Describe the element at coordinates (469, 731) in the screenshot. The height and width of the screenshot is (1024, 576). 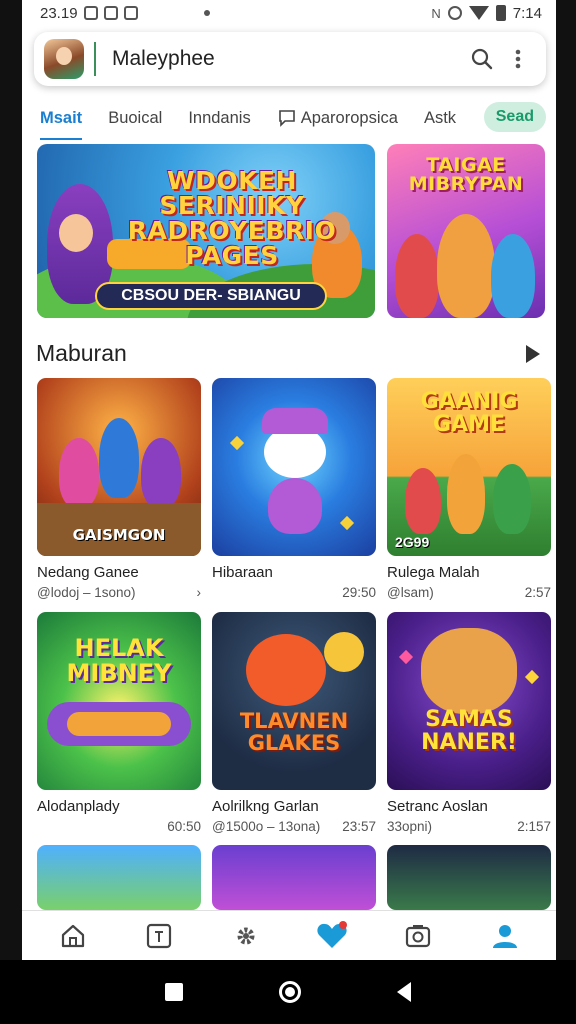
I see `thumb-label: SAMAS NANER!` at that location.